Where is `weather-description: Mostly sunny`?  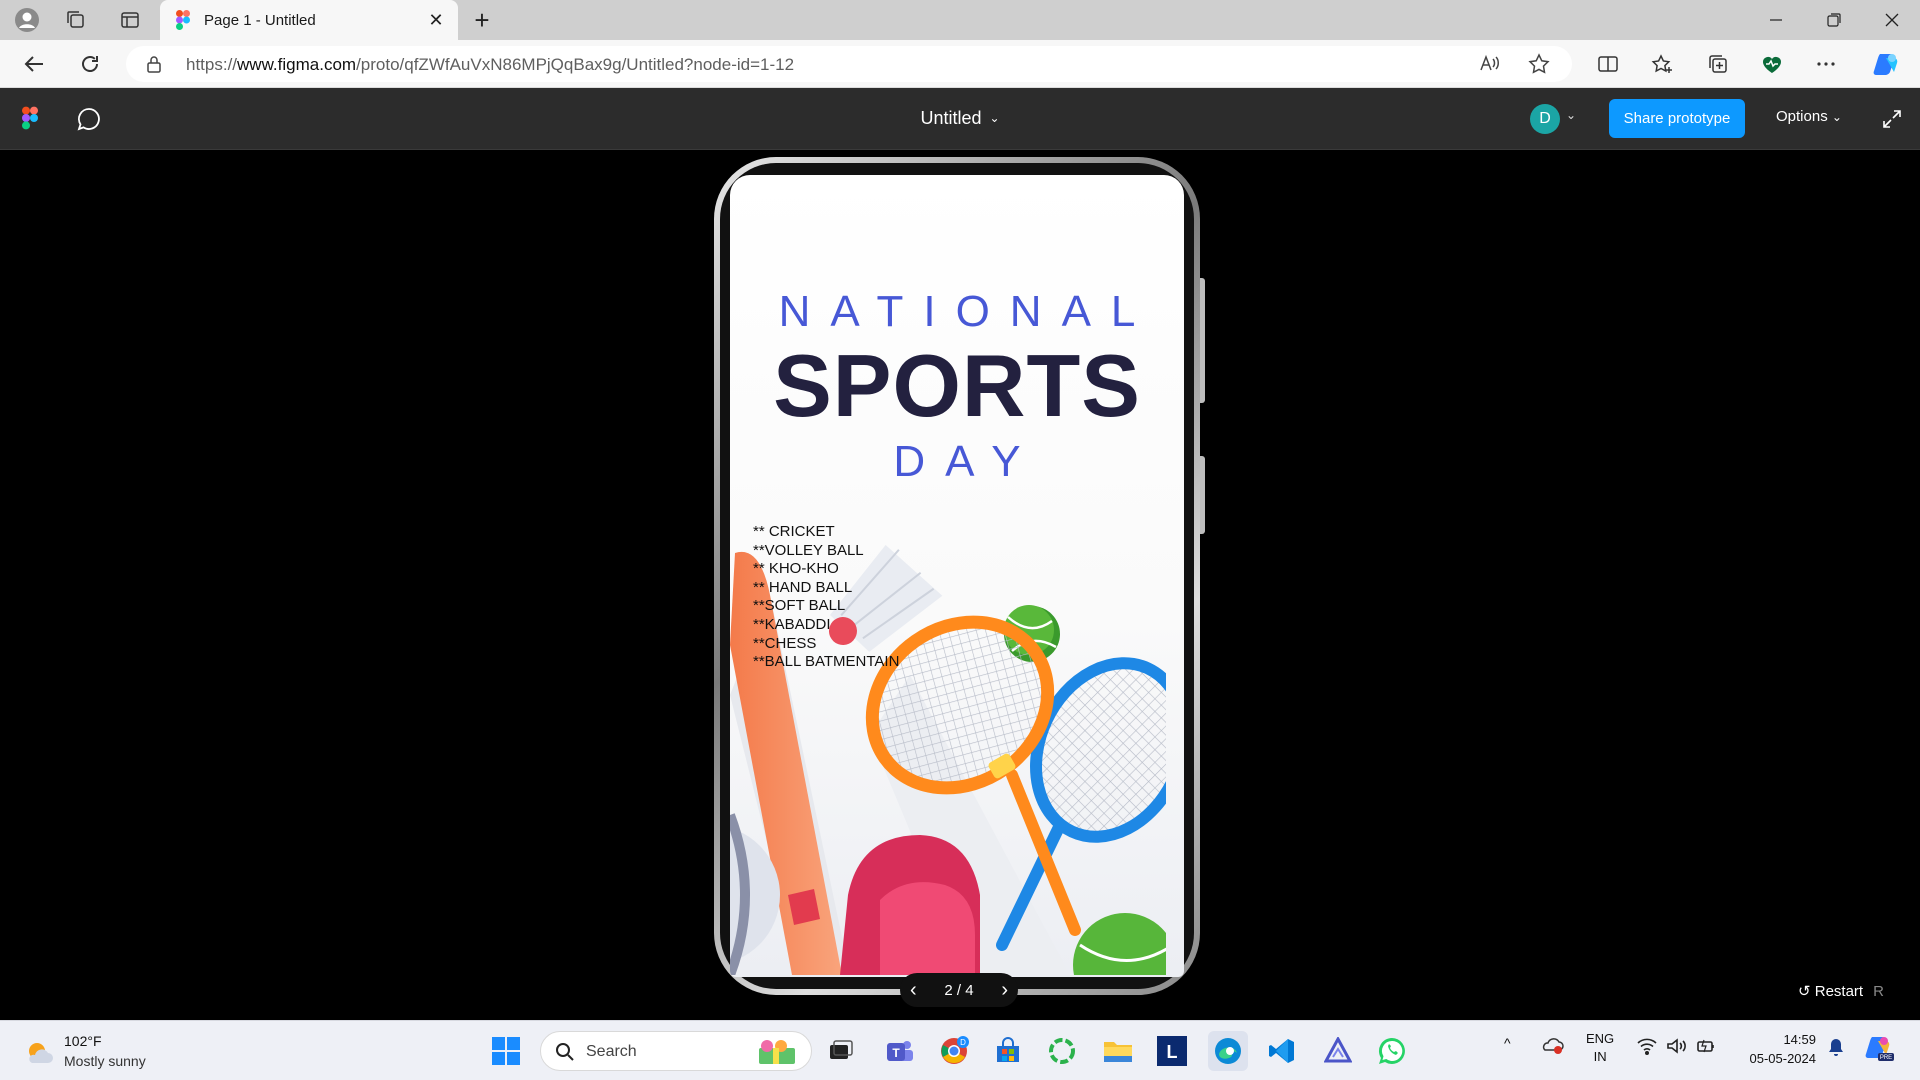
weather-description: Mostly sunny is located at coordinates (105, 1061).